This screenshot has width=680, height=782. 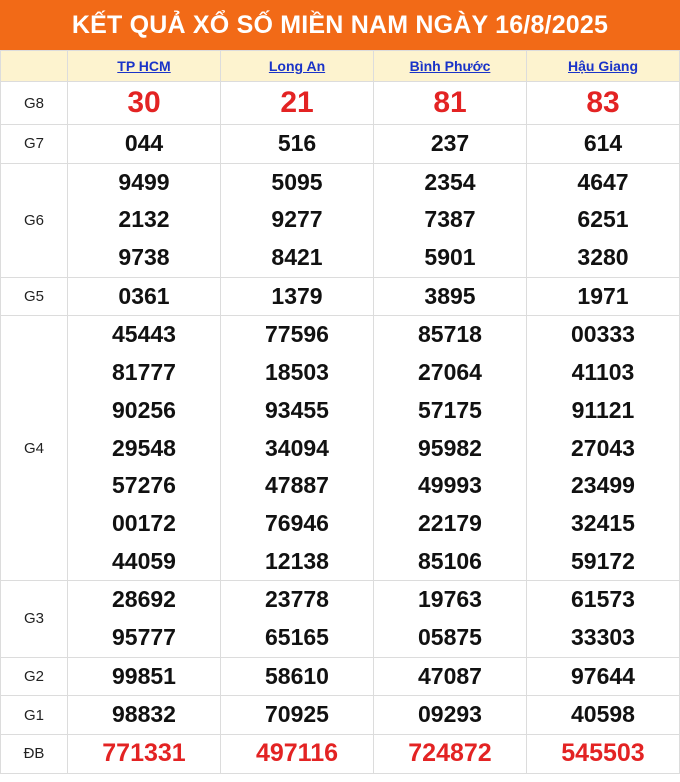 I want to click on winning-number: 3895, so click(x=450, y=295).